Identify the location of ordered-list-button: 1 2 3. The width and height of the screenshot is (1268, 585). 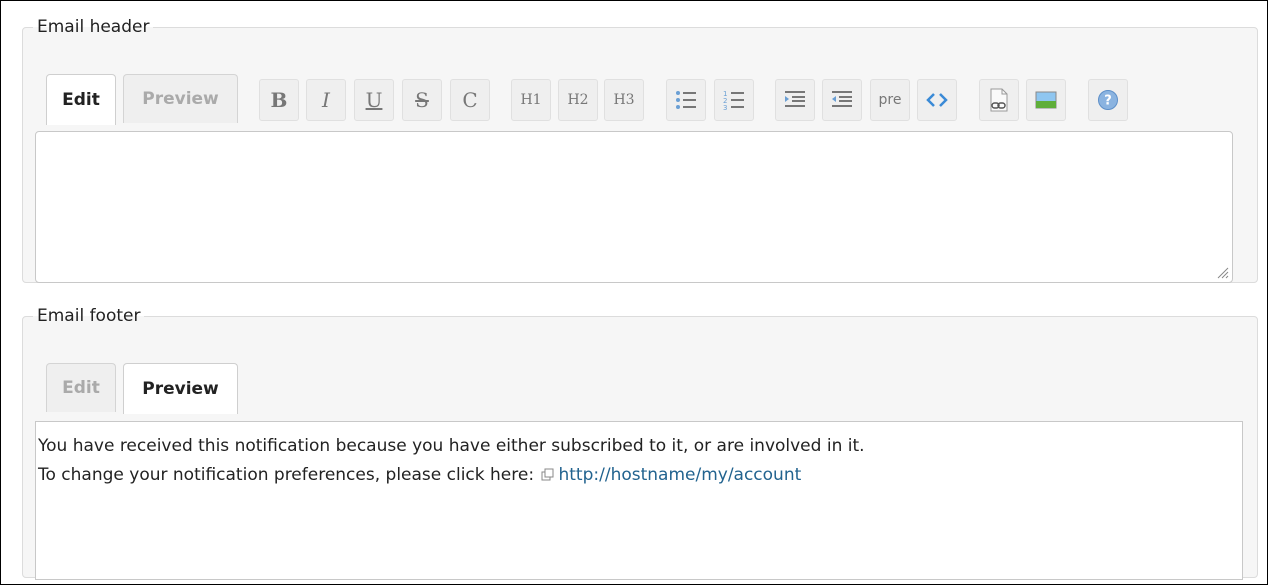
(734, 100).